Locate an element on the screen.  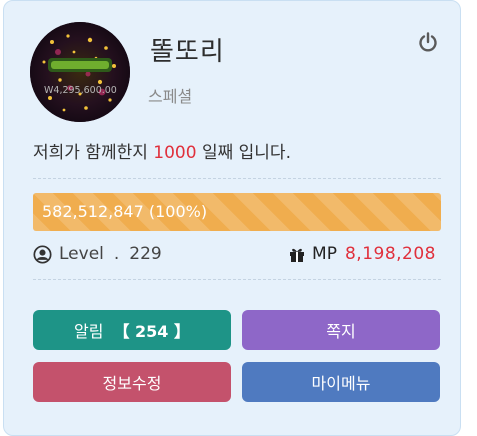
level-label: Level is located at coordinates (81, 254).